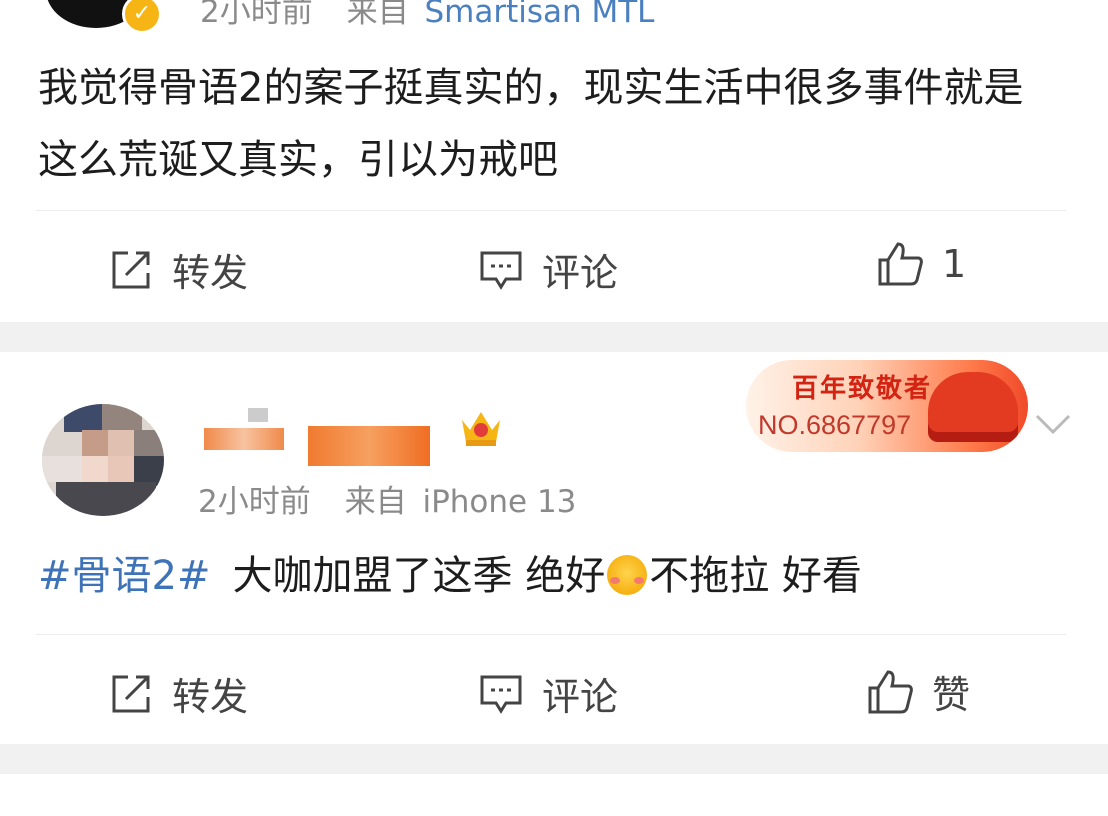  I want to click on post-meta: 2小时前 来自 Smartisan MTL, so click(427, 15).